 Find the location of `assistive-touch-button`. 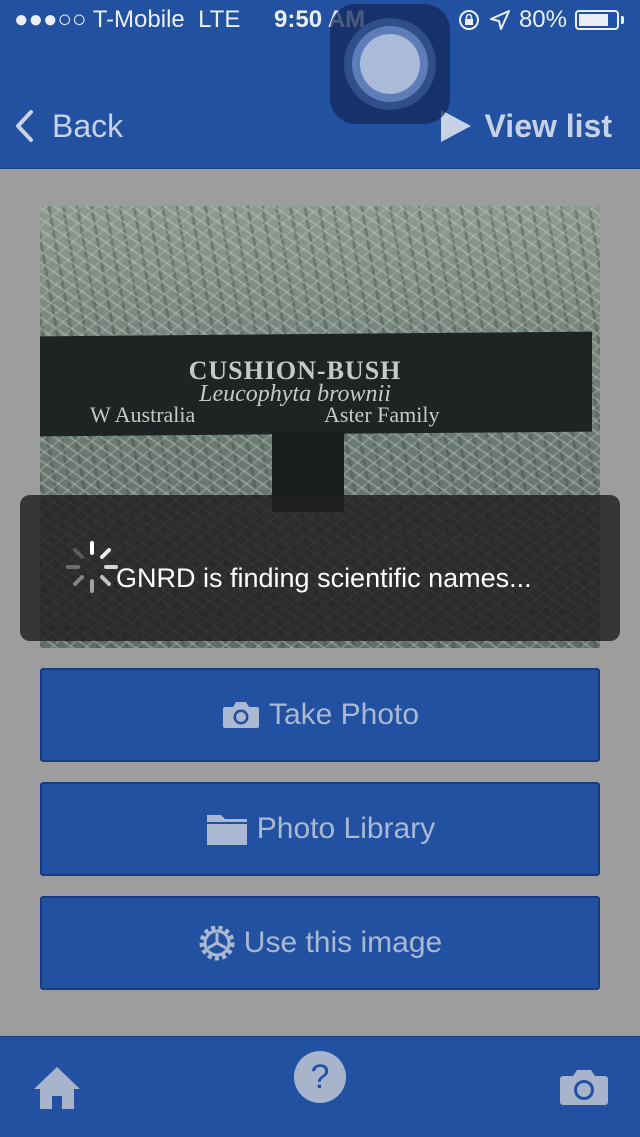

assistive-touch-button is located at coordinates (390, 64).